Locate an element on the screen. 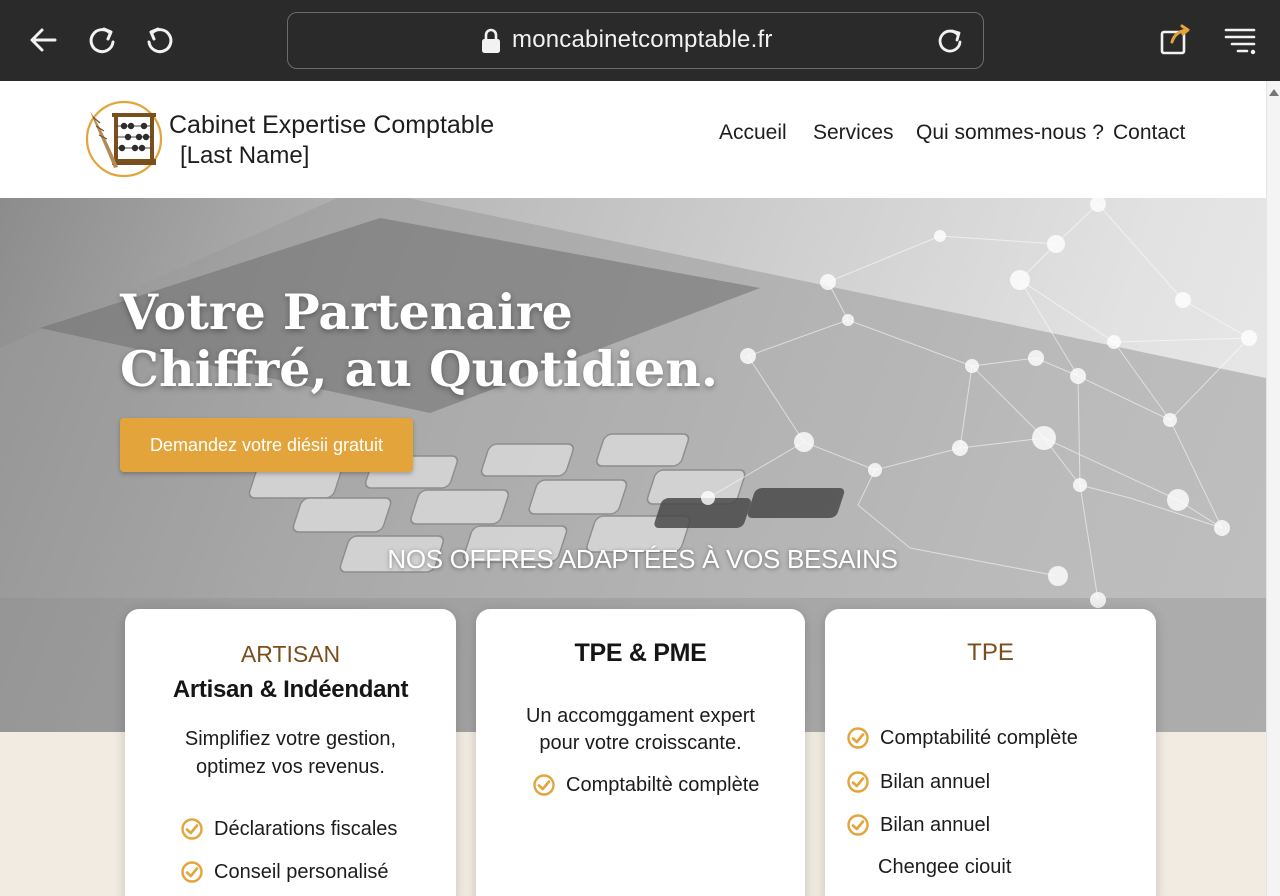 This screenshot has width=1280, height=896. filter-menu-icon is located at coordinates (1240, 41).